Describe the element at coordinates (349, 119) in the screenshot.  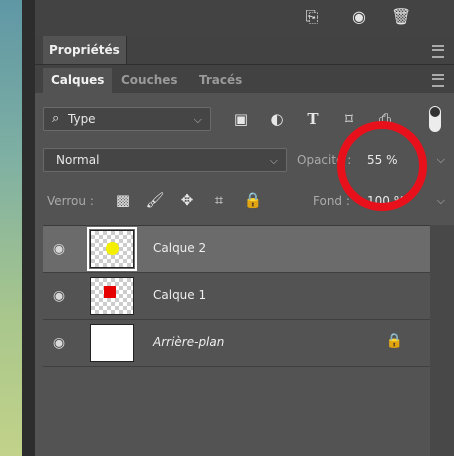
I see `shape-filter-icon: ⌑` at that location.